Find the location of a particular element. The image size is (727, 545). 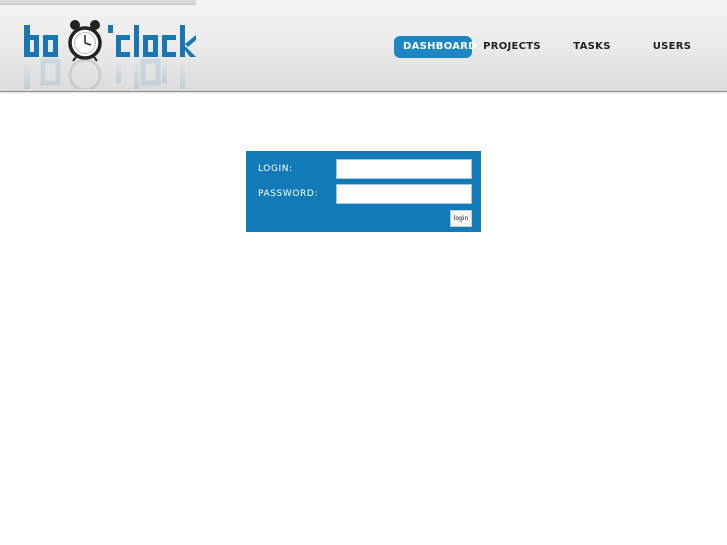

password-input is located at coordinates (404, 194).